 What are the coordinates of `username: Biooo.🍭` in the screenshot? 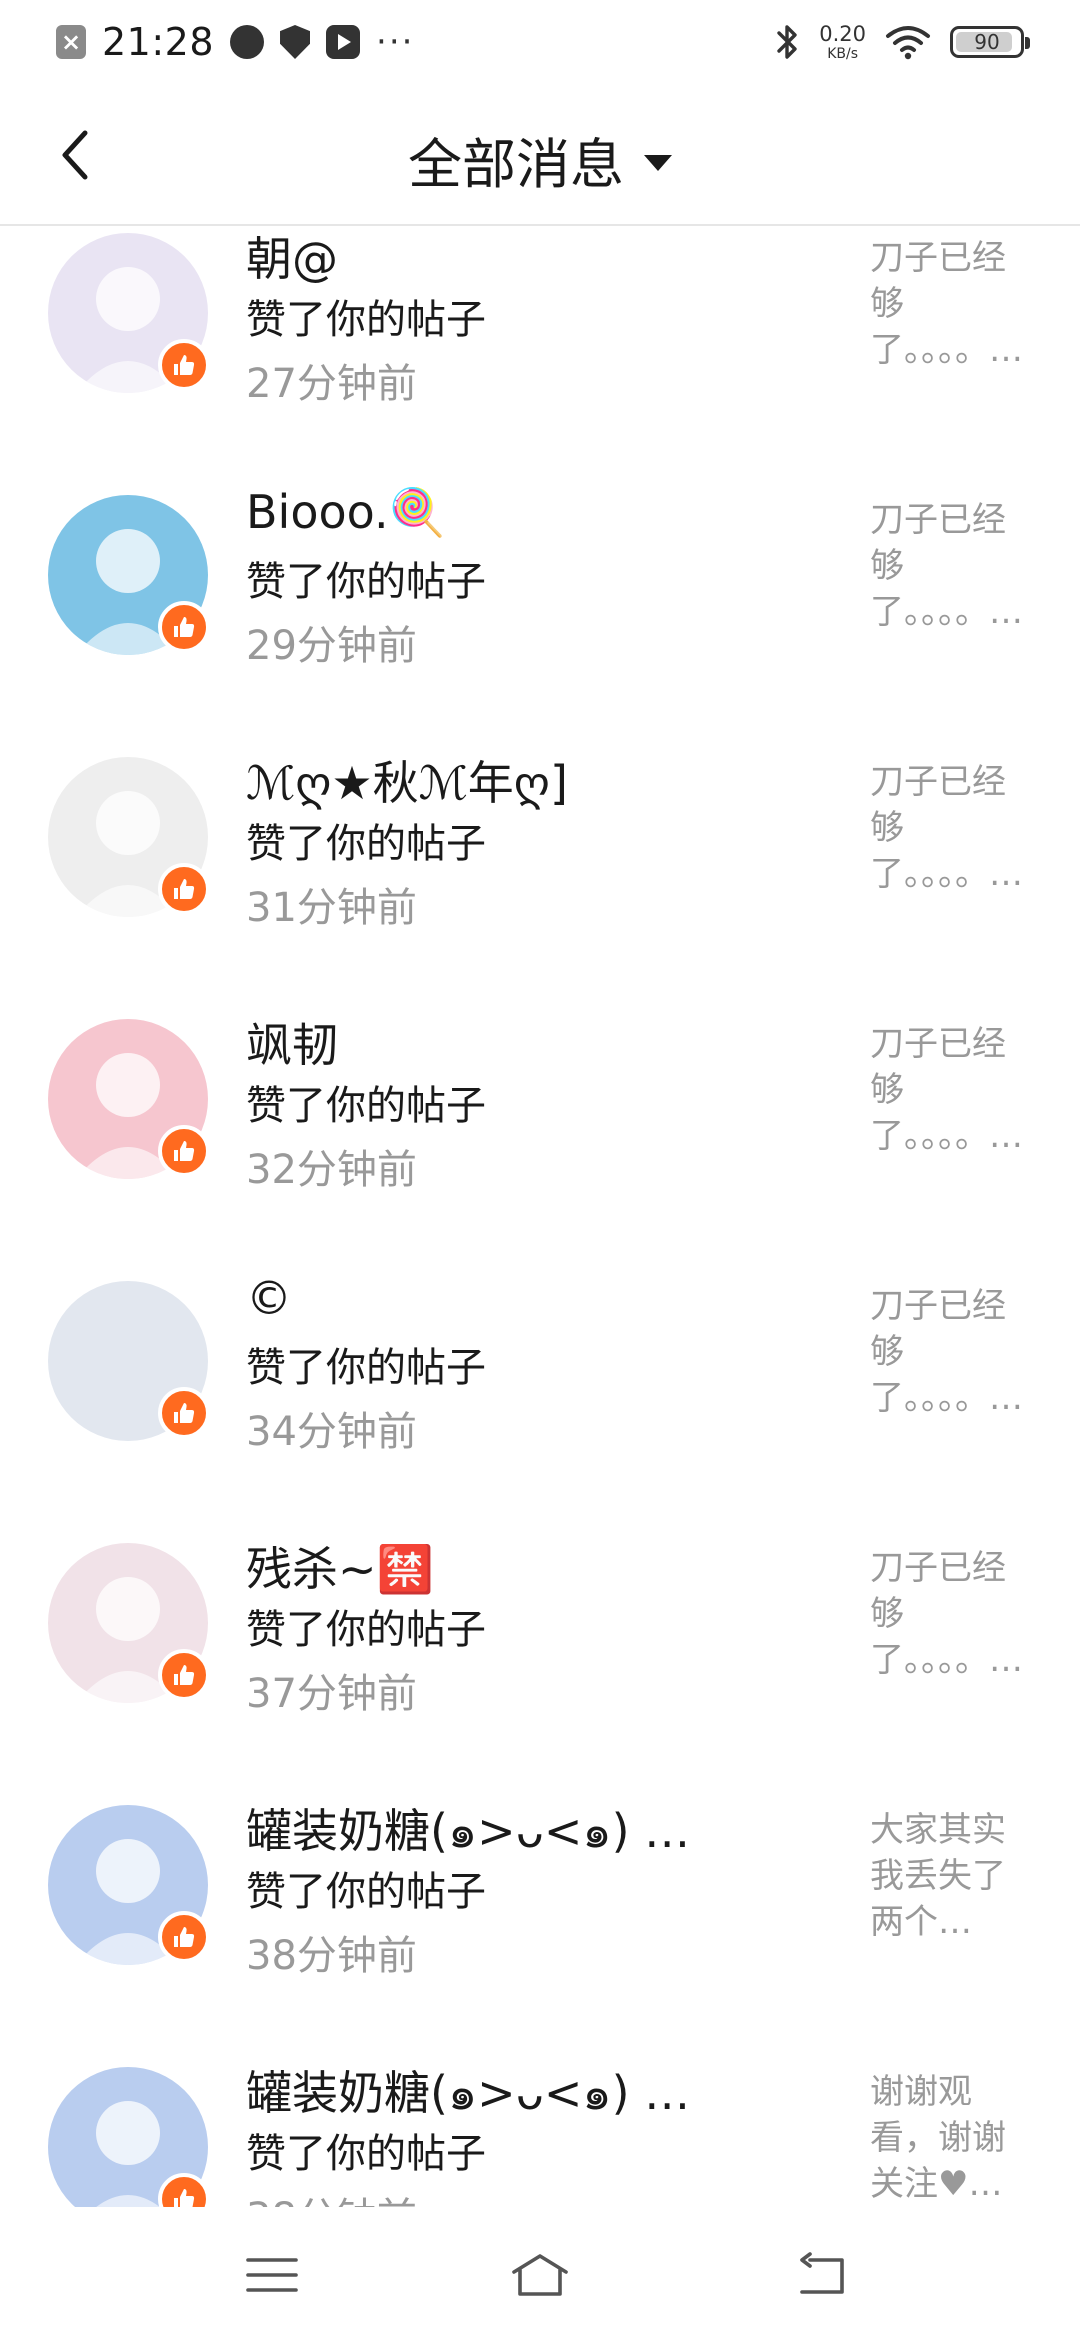 It's located at (346, 512).